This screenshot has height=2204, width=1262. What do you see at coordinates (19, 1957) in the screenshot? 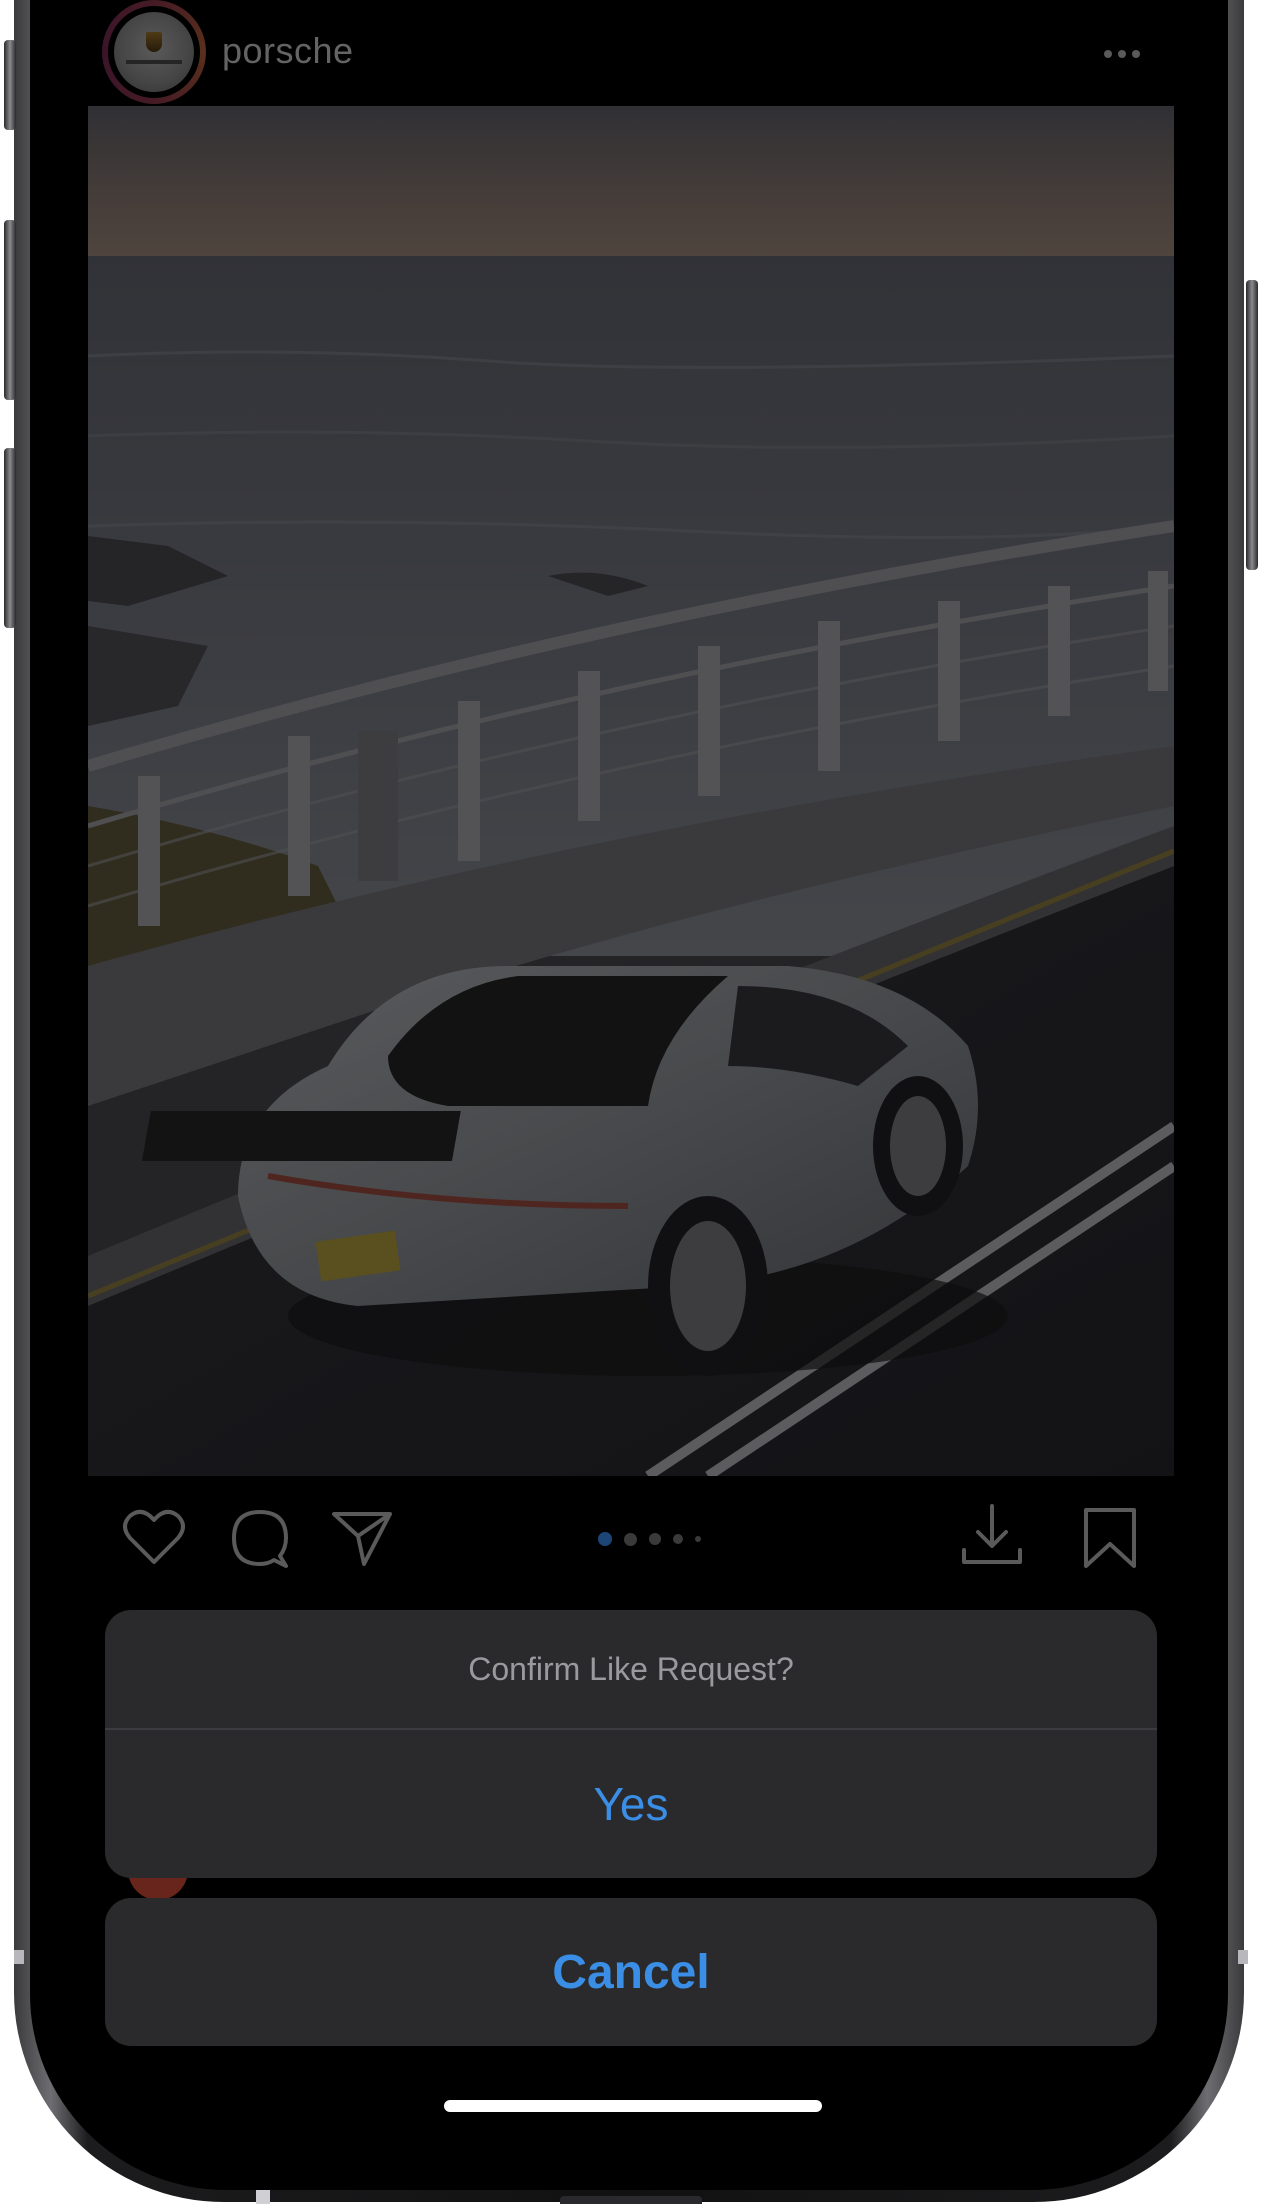
I see `antenna-band-left` at bounding box center [19, 1957].